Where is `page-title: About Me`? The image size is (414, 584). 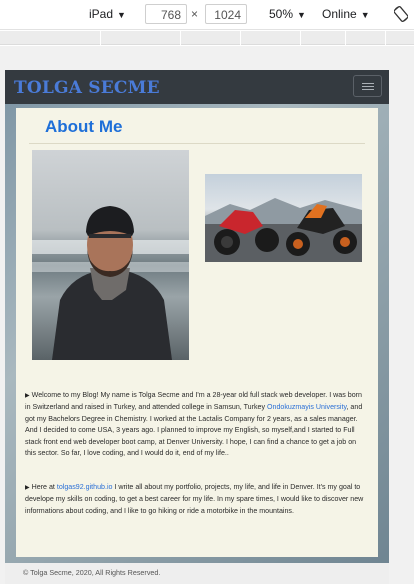 page-title: About Me is located at coordinates (84, 126).